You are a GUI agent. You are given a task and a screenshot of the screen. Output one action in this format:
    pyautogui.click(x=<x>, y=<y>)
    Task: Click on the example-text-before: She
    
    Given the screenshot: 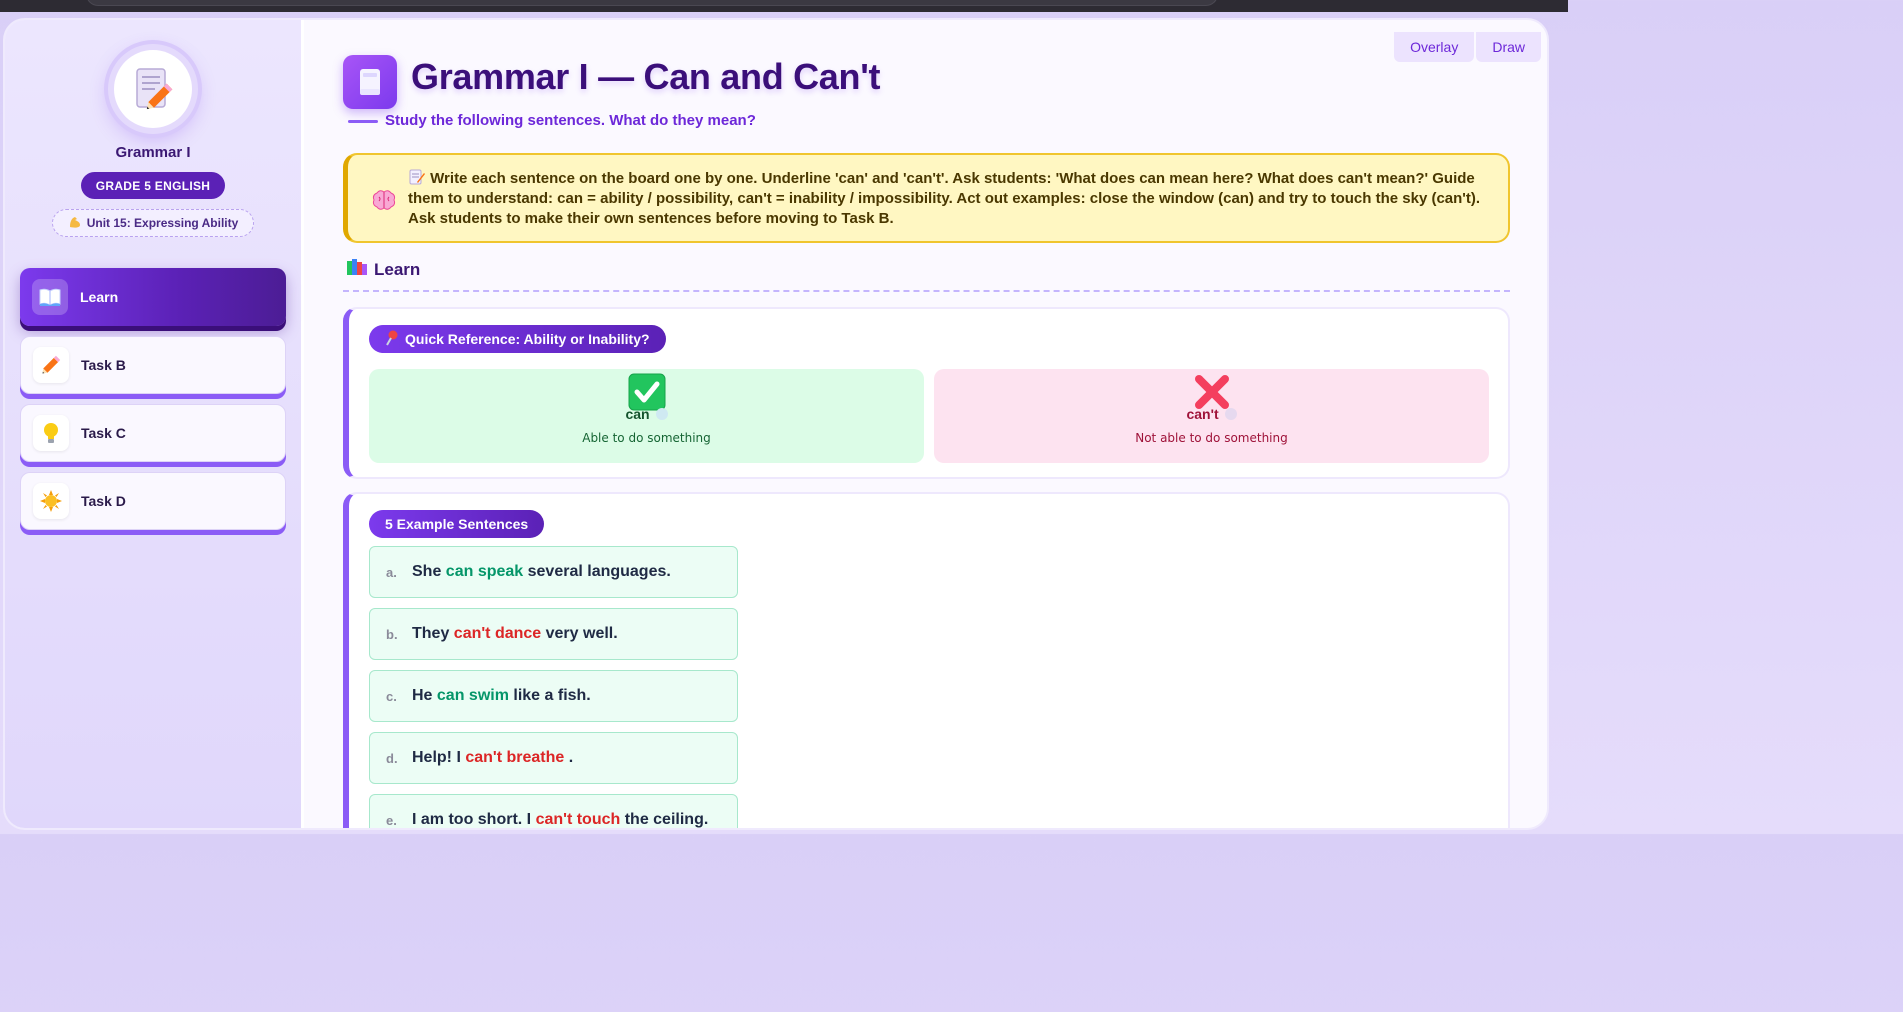 What is the action you would take?
    pyautogui.click(x=429, y=571)
    